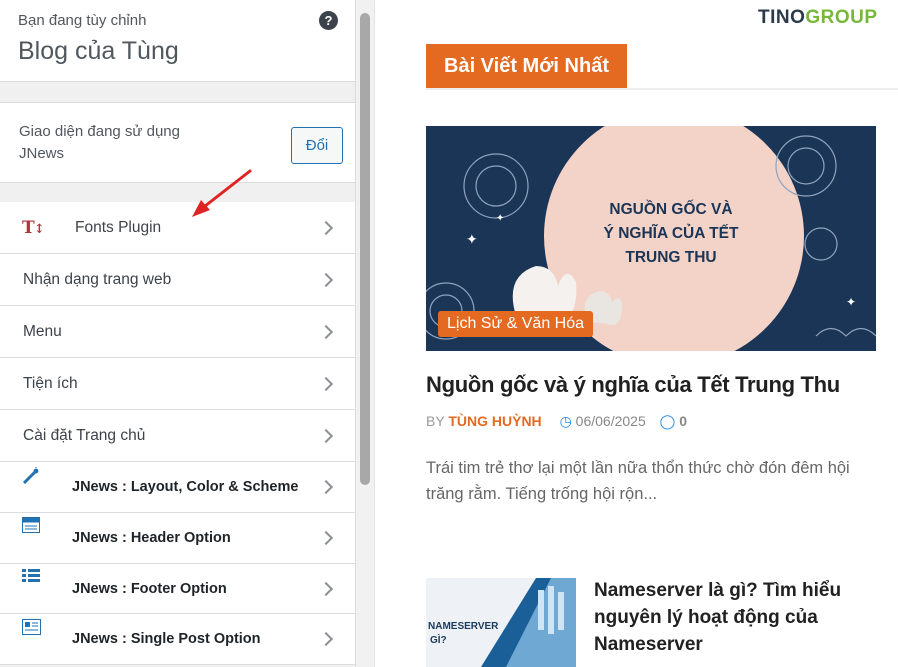  Describe the element at coordinates (671, 209) in the screenshot. I see `image-text-line-1: NGUỒN GỐC VÀ` at that location.